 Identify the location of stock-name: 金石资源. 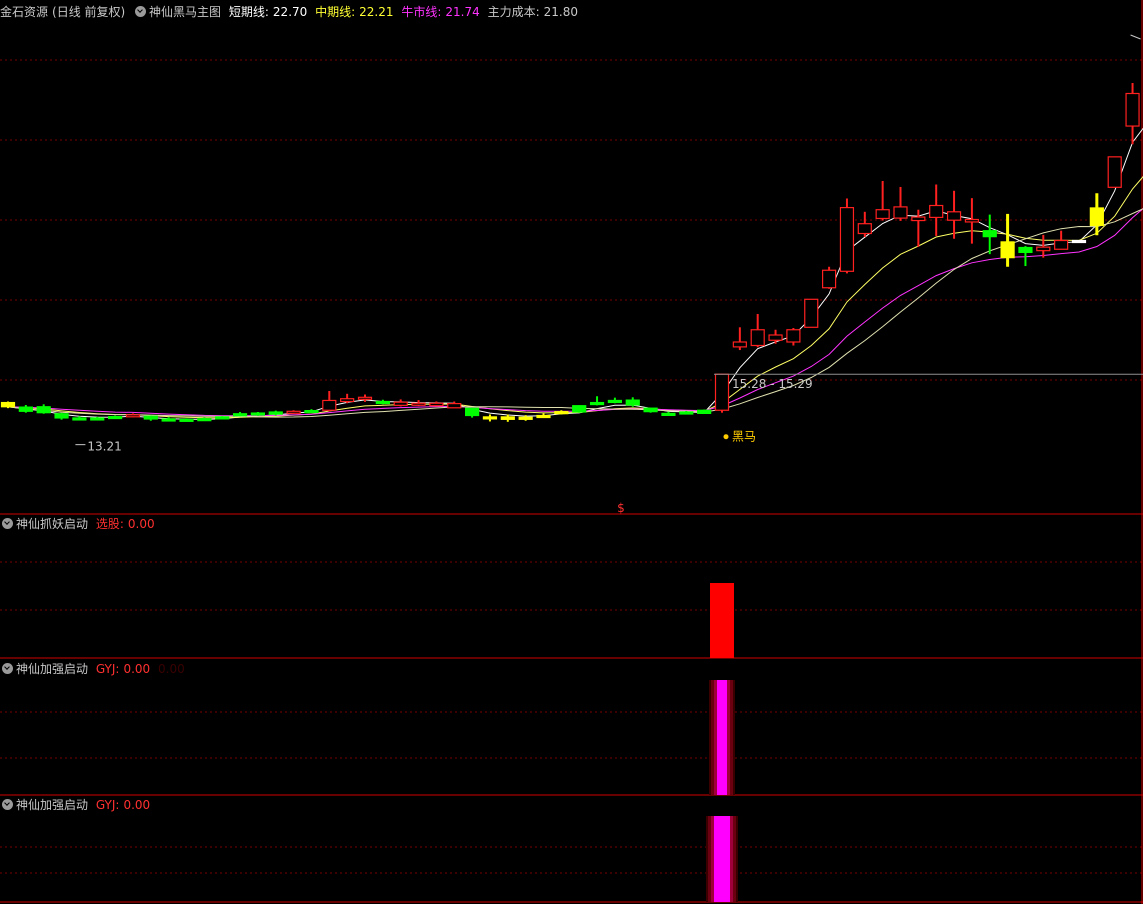
(24, 12).